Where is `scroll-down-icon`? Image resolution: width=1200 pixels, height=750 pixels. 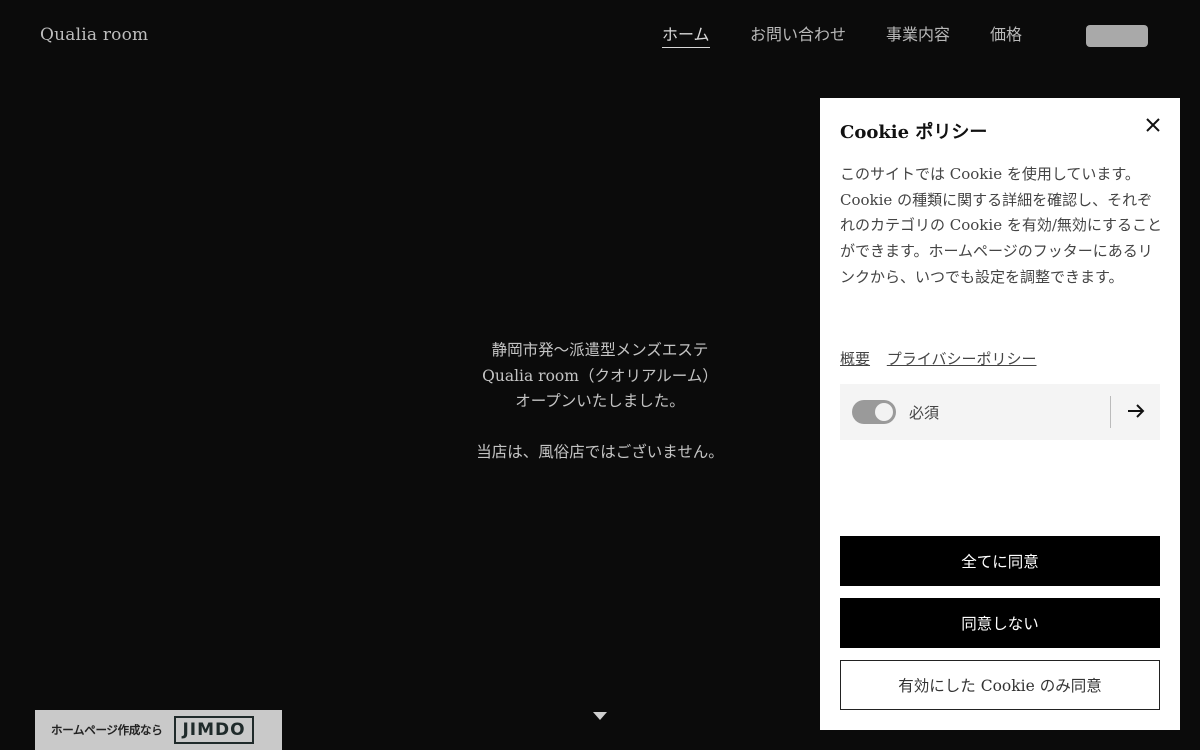 scroll-down-icon is located at coordinates (600, 716).